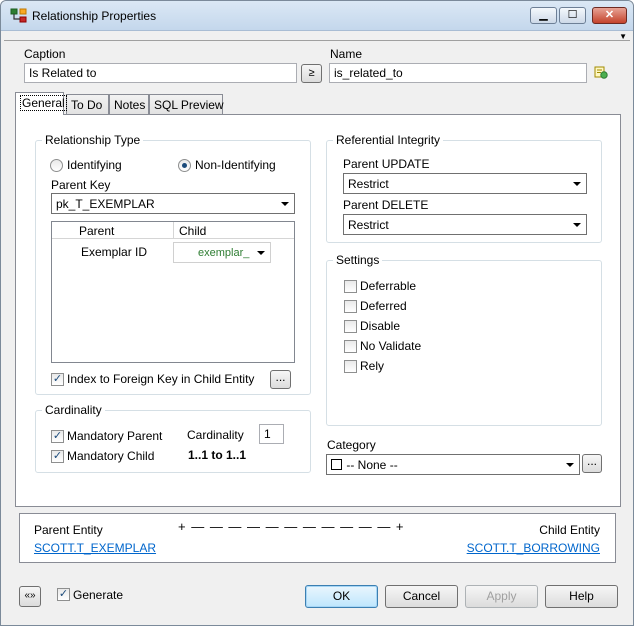 This screenshot has height=626, width=634. I want to click on no-validate-label: No Validate, so click(391, 346).